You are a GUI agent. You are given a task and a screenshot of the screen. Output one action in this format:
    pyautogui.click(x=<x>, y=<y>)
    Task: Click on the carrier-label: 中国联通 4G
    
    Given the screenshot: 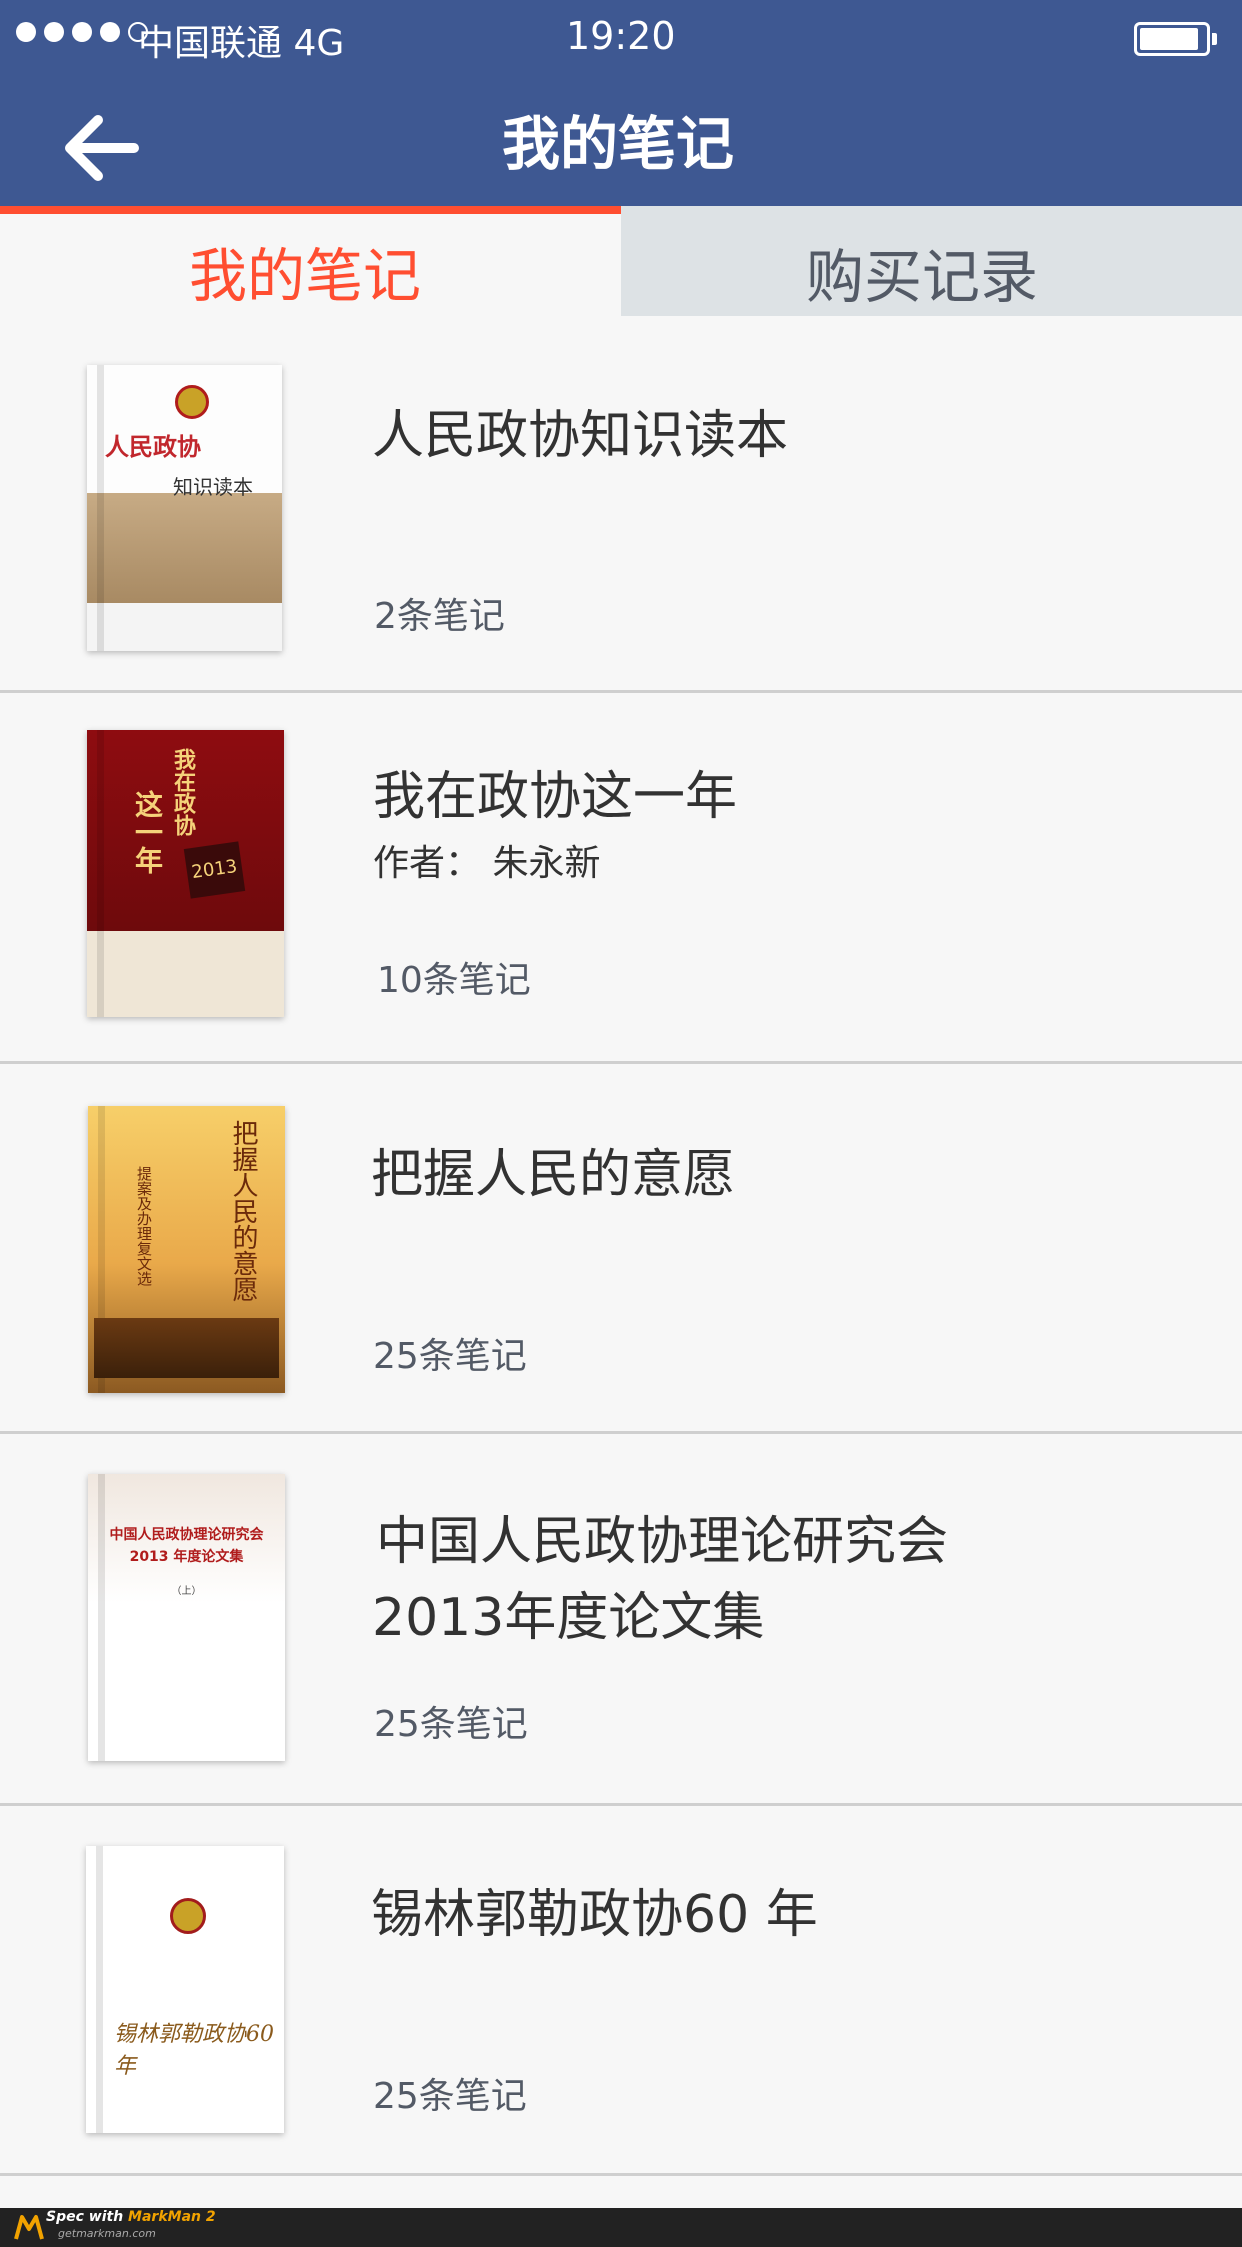 What is the action you would take?
    pyautogui.click(x=241, y=43)
    